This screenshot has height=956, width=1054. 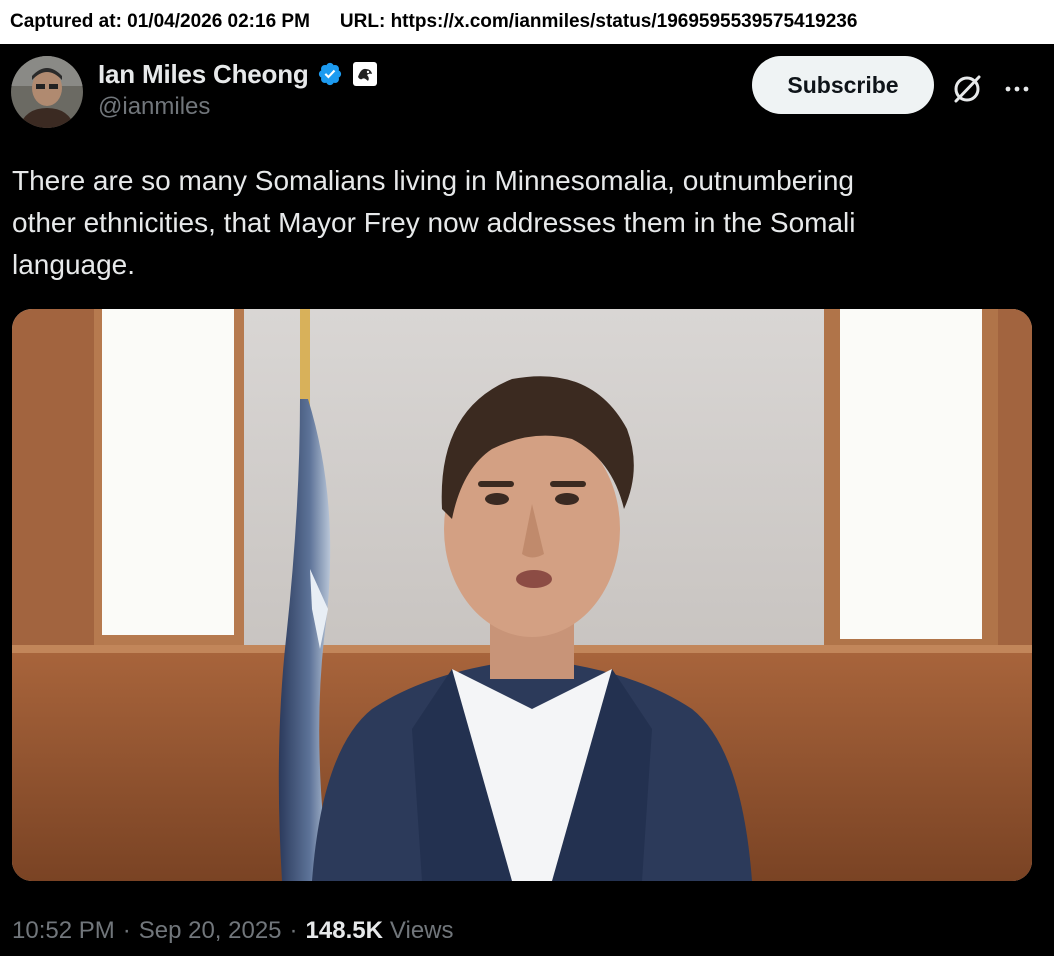 What do you see at coordinates (344, 930) in the screenshot?
I see `views-count: 148.5K` at bounding box center [344, 930].